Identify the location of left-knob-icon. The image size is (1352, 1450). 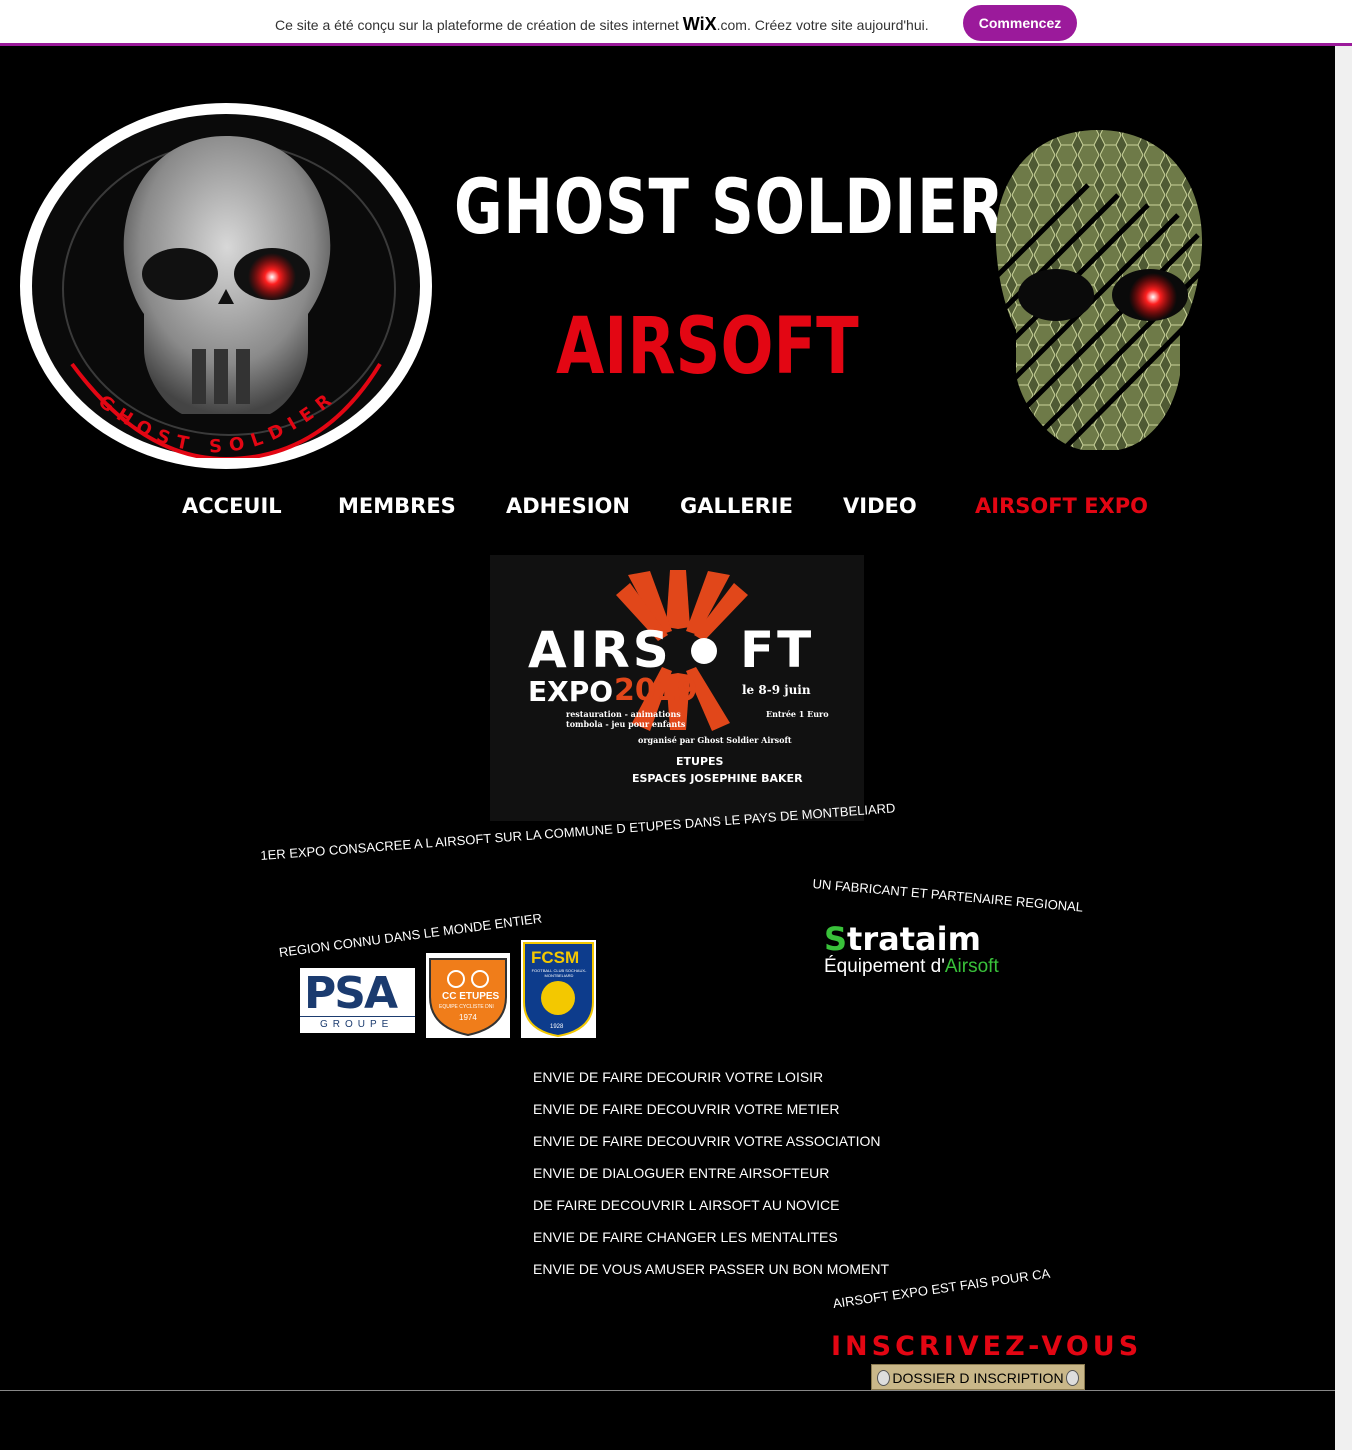
(883, 1378).